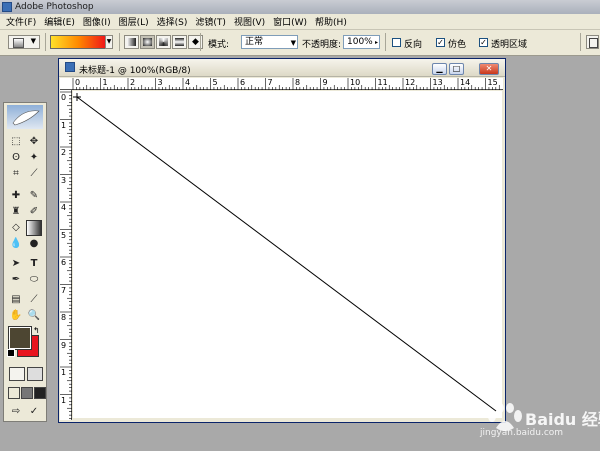 This screenshot has width=600, height=451. I want to click on linear-gradient-button, so click(131, 42).